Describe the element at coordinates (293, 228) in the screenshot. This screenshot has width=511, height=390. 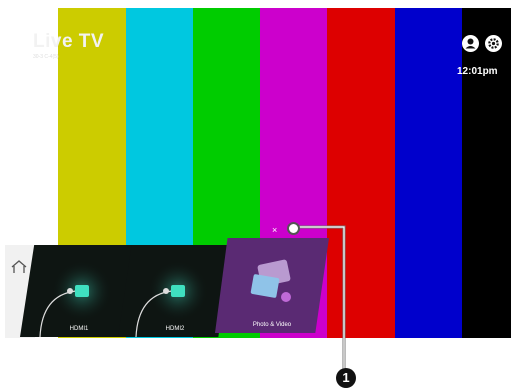
I see `callout-marker` at that location.